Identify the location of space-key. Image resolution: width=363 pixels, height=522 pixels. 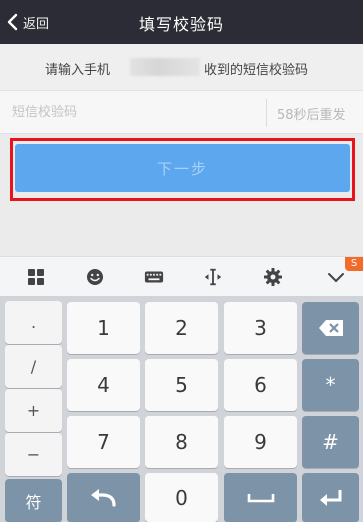
(260, 497).